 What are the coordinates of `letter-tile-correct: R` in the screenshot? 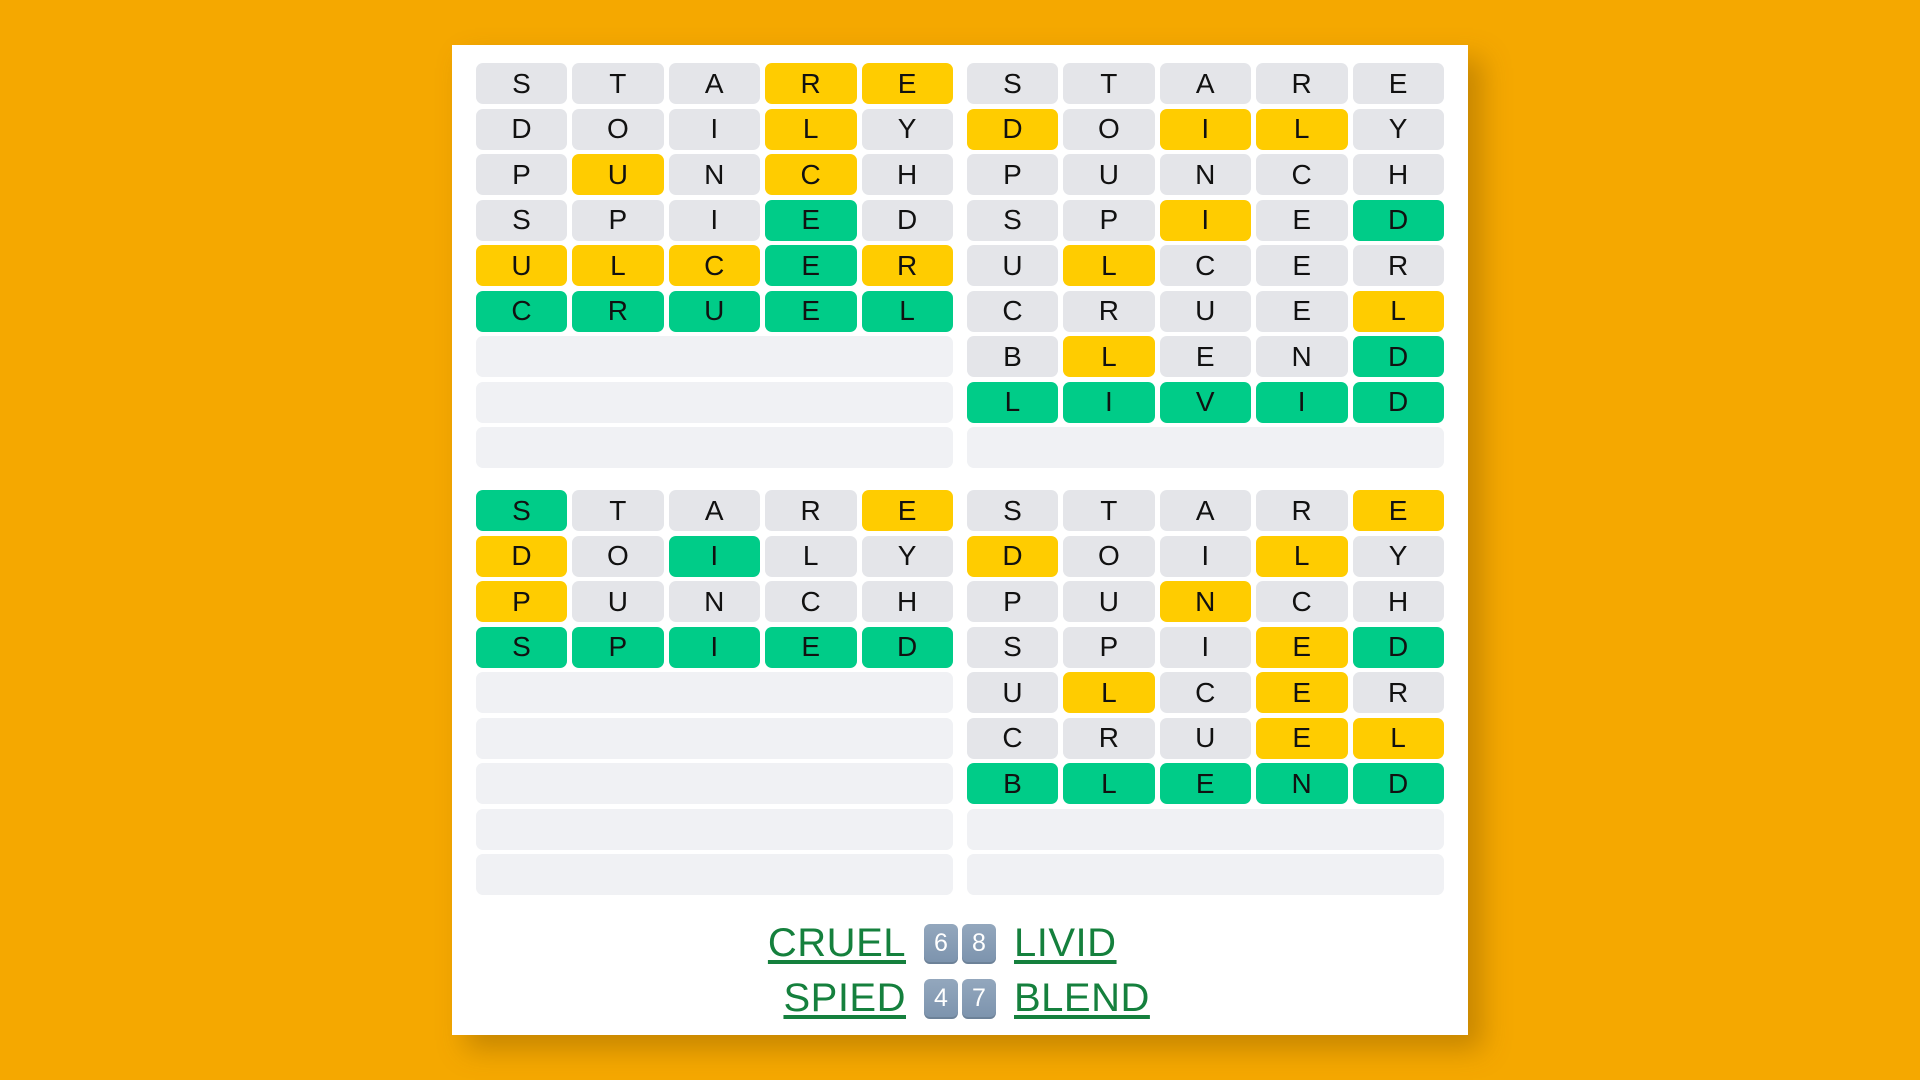 It's located at (618, 311).